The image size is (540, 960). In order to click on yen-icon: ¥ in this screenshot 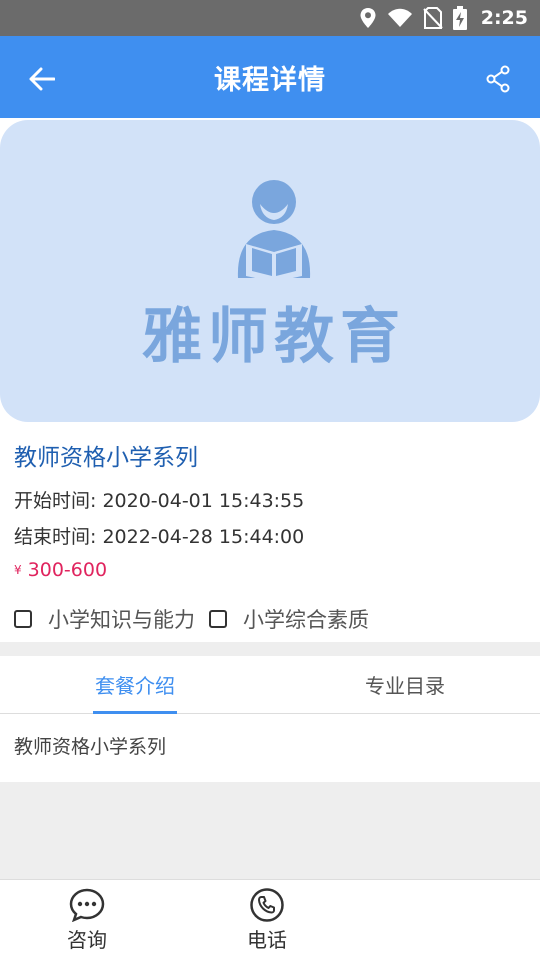, I will do `click(18, 570)`.